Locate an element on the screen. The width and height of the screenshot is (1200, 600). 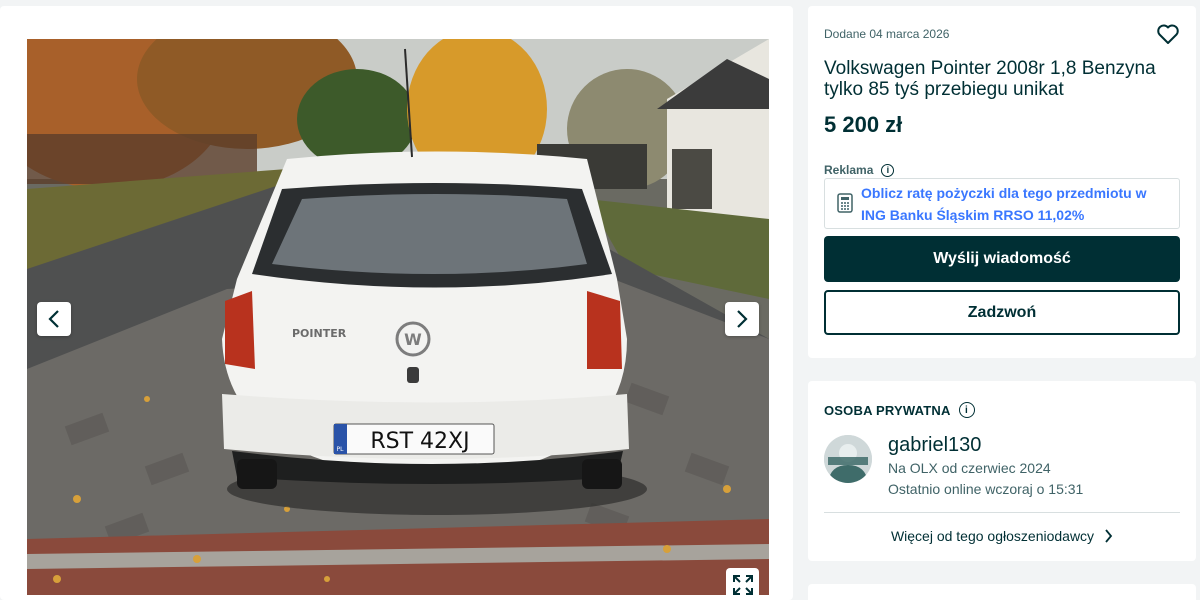
chevron-left-icon is located at coordinates (53, 319).